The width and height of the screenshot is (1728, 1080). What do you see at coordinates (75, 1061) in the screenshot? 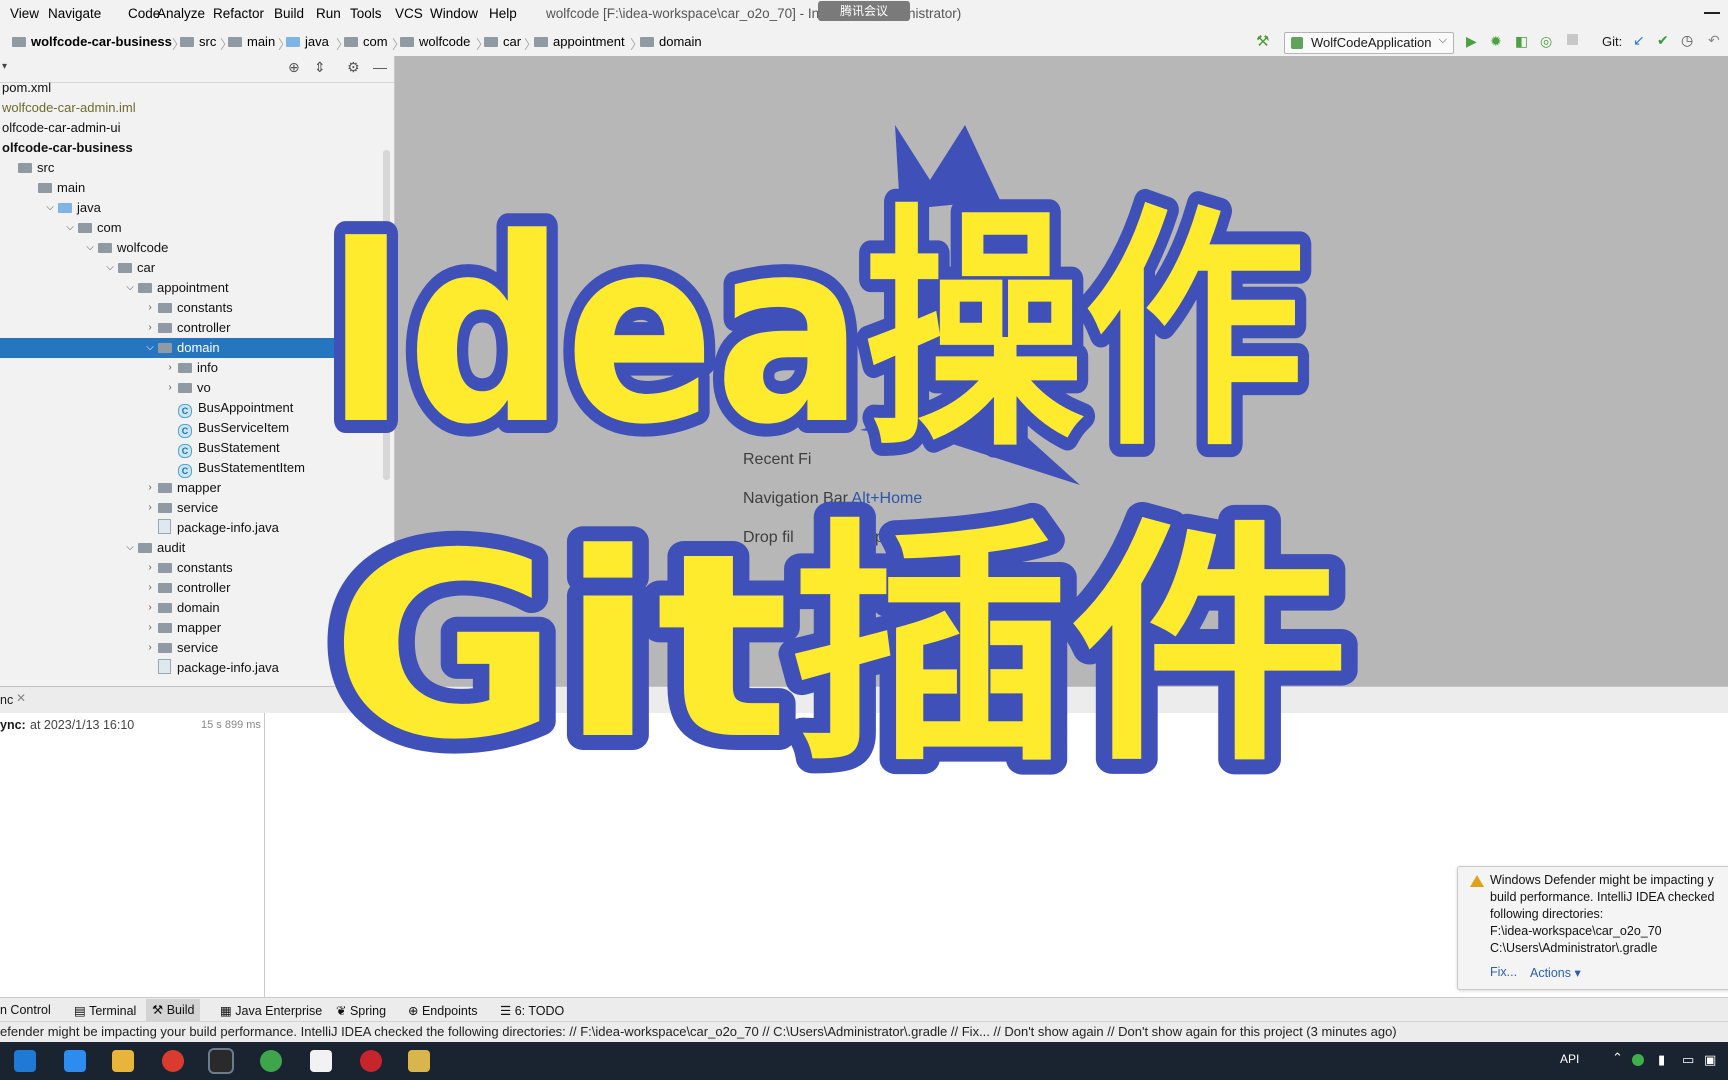
I see `app-icon-mail` at bounding box center [75, 1061].